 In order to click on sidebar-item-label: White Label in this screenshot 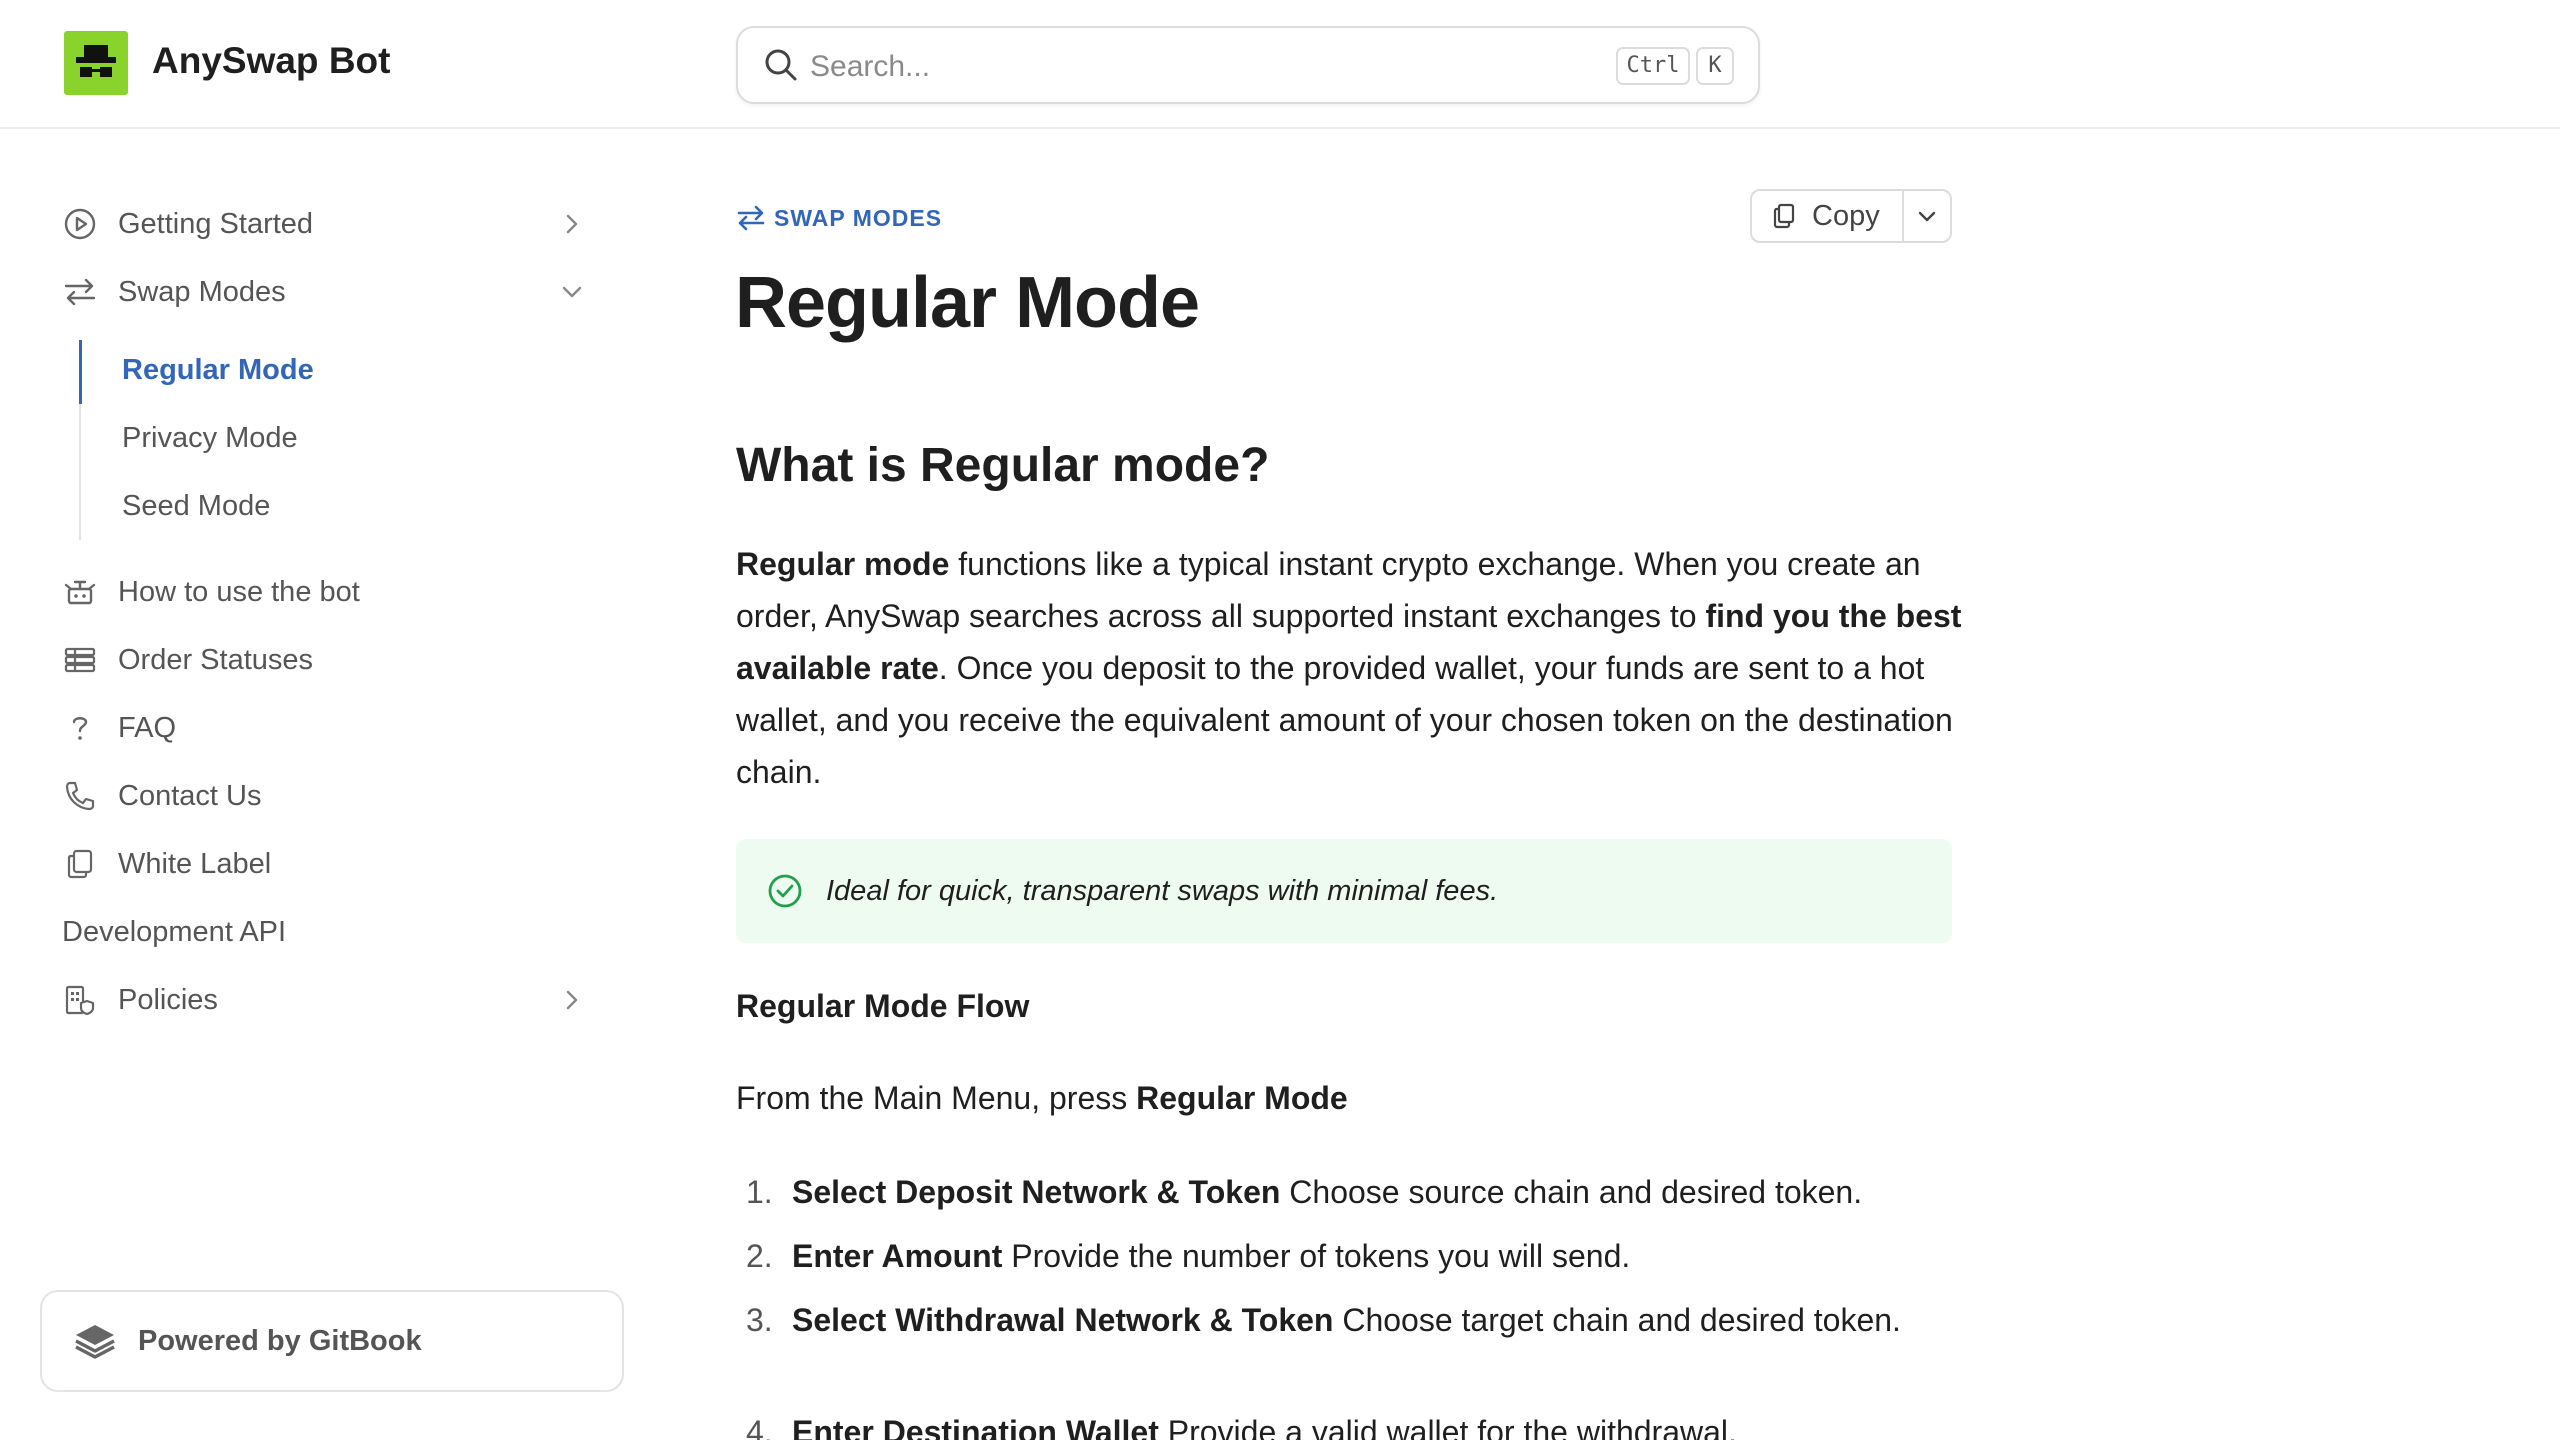, I will do `click(195, 863)`.